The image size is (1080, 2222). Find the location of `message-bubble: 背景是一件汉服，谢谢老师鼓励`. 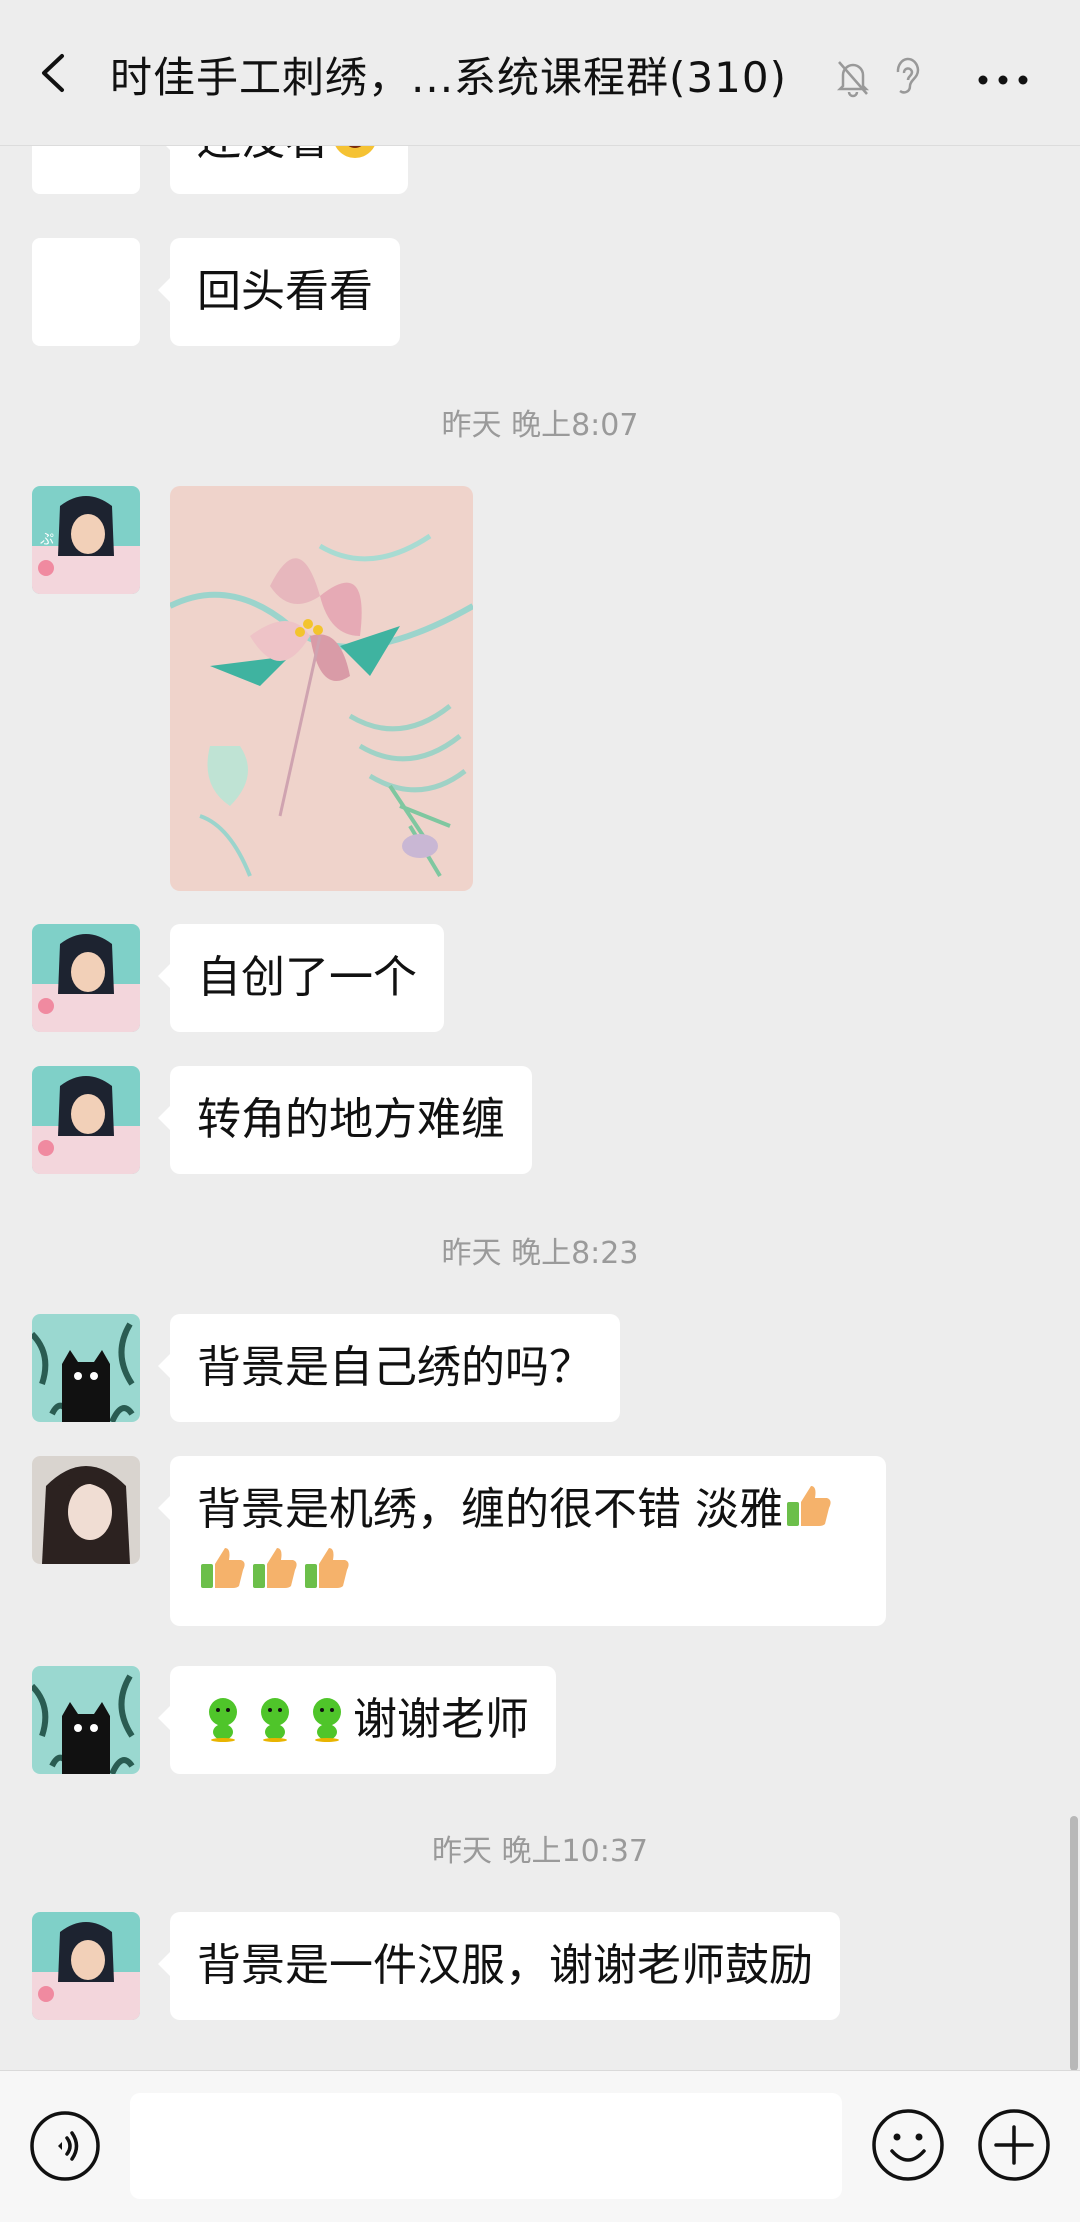

message-bubble: 背景是一件汉服，谢谢老师鼓励 is located at coordinates (499, 1966).